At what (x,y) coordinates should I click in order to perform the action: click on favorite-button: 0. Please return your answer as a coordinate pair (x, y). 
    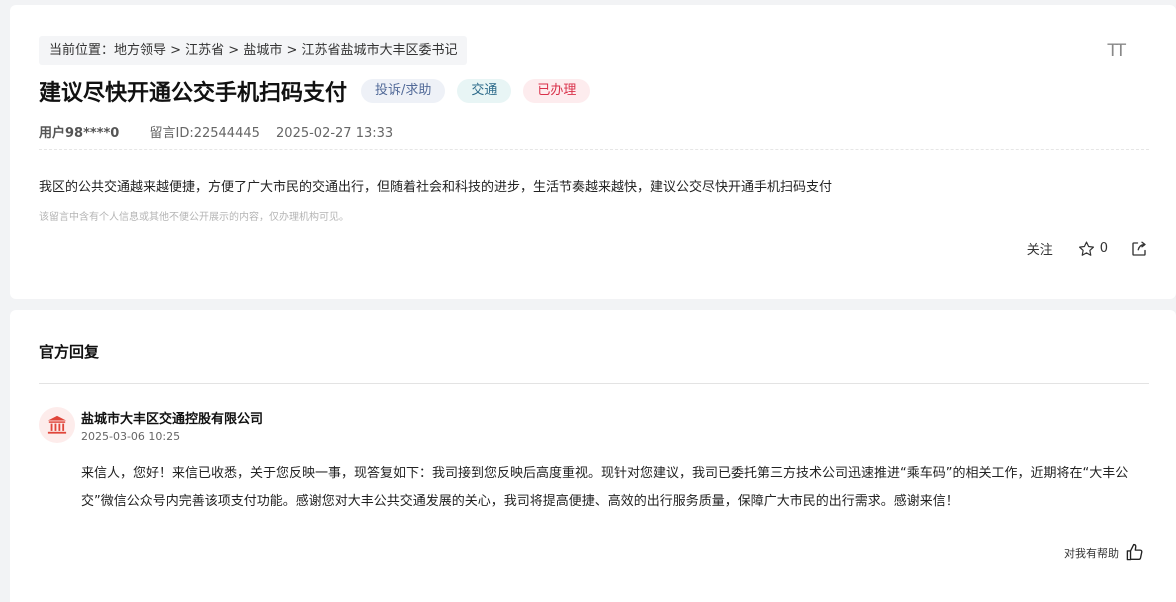
    Looking at the image, I should click on (1092, 249).